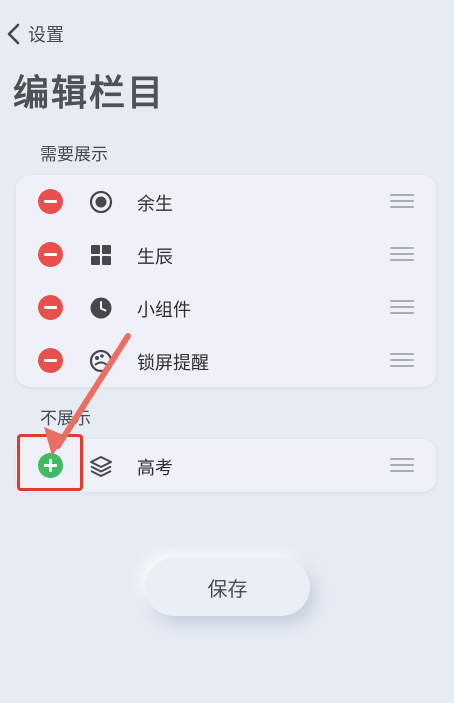 This screenshot has height=703, width=454. What do you see at coordinates (89, 93) in the screenshot?
I see `page-title: 编辑栏目` at bounding box center [89, 93].